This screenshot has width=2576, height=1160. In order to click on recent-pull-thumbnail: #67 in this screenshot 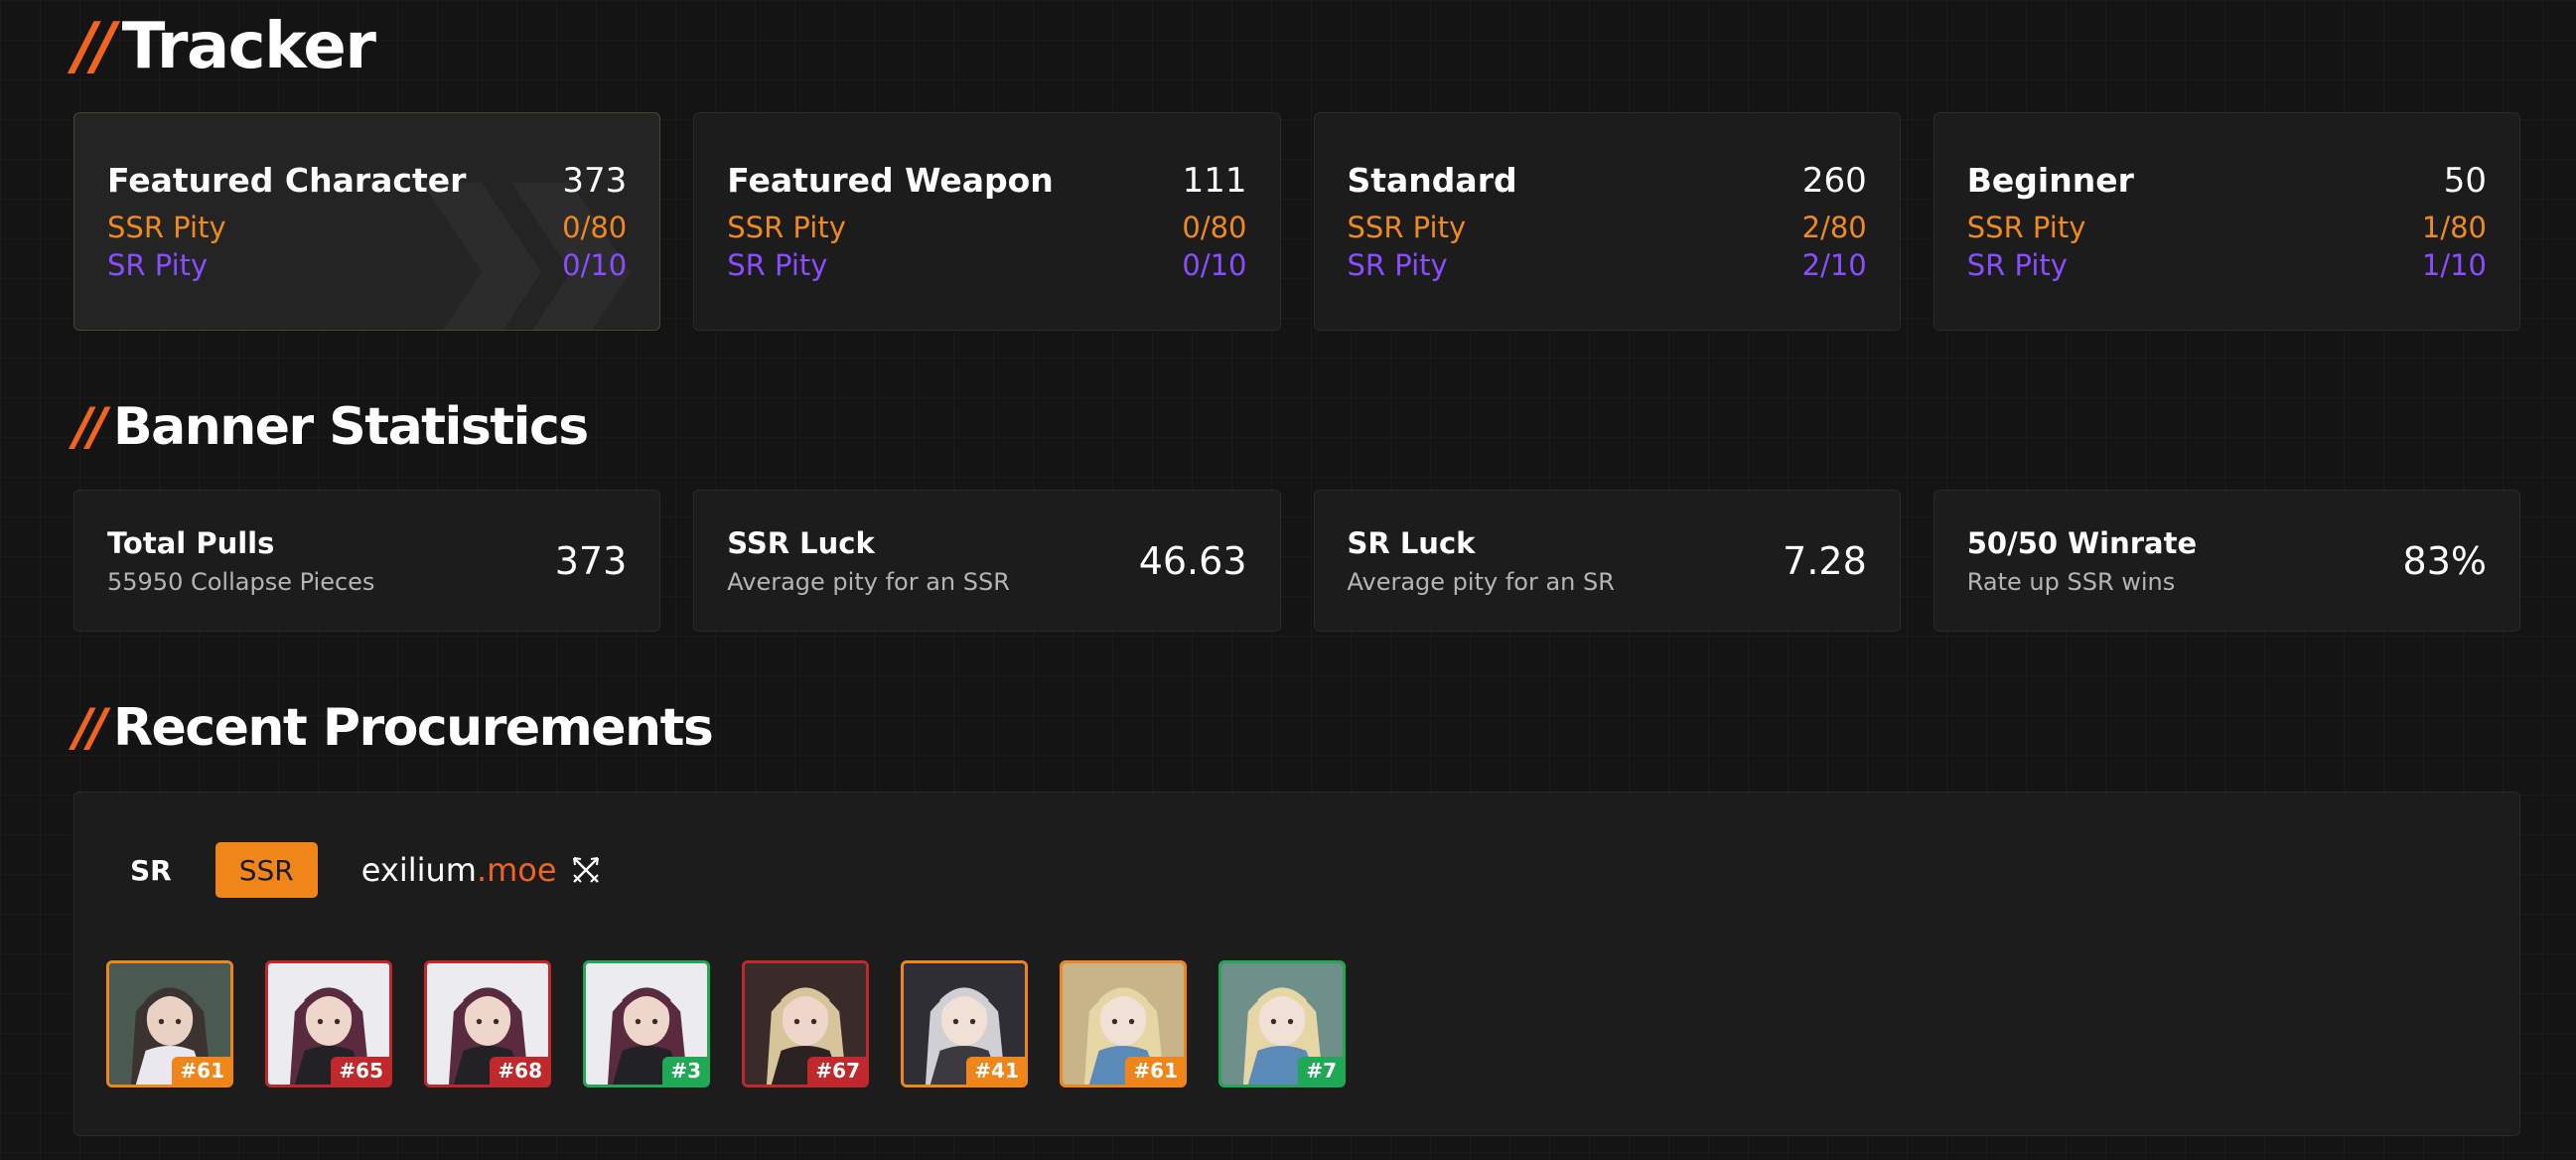, I will do `click(805, 1024)`.